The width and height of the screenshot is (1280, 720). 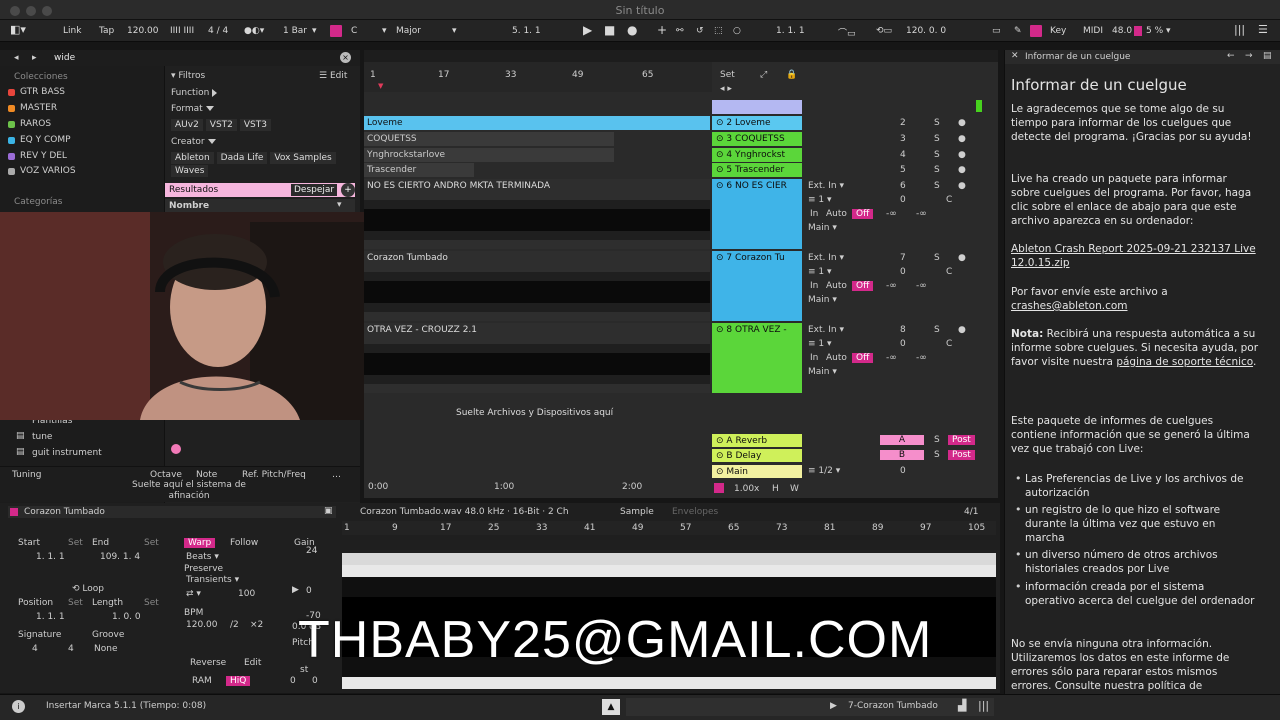 I want to click on transients-select: Transients ▾, so click(x=212, y=580).